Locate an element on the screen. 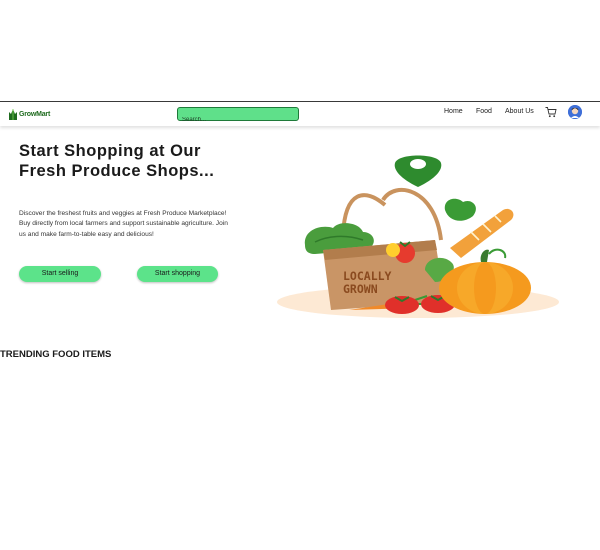 The height and width of the screenshot is (550, 600). trending-section-title: TRENDING FOOD ITEMS is located at coordinates (56, 354).